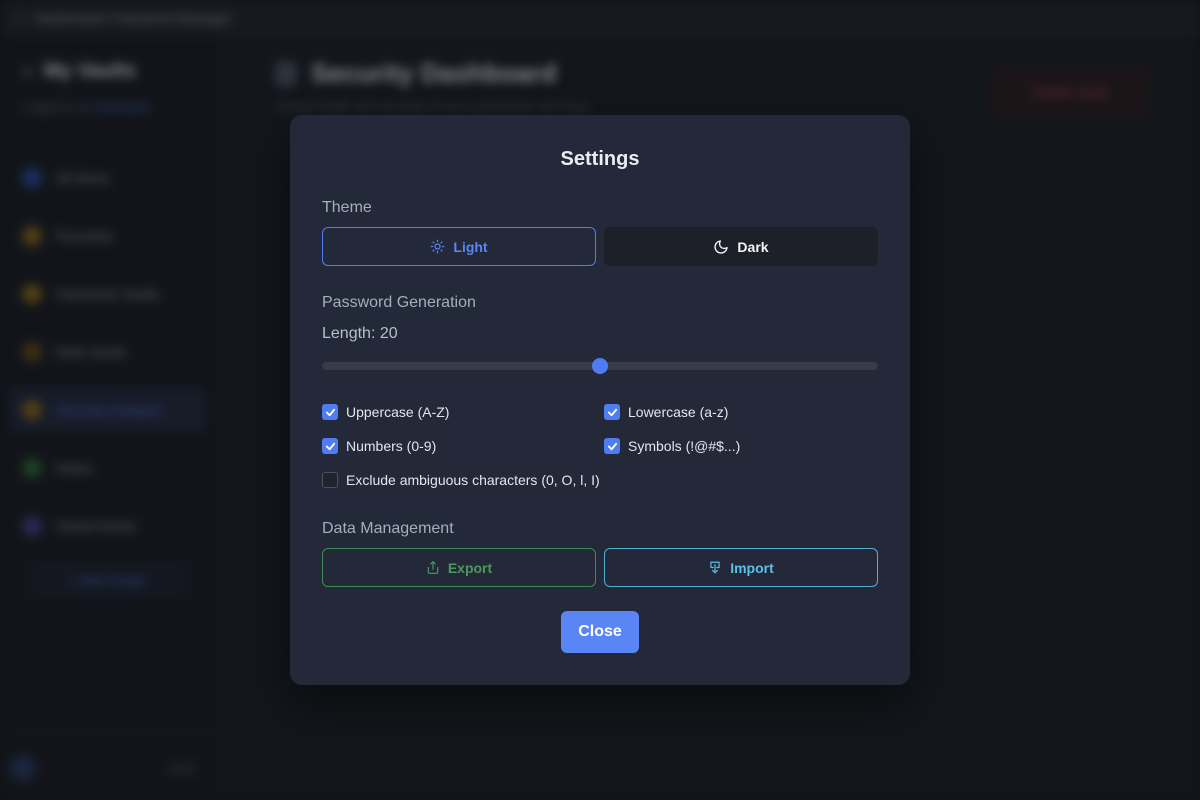 This screenshot has width=1200, height=800. Describe the element at coordinates (433, 567) in the screenshot. I see `export-icon` at that location.